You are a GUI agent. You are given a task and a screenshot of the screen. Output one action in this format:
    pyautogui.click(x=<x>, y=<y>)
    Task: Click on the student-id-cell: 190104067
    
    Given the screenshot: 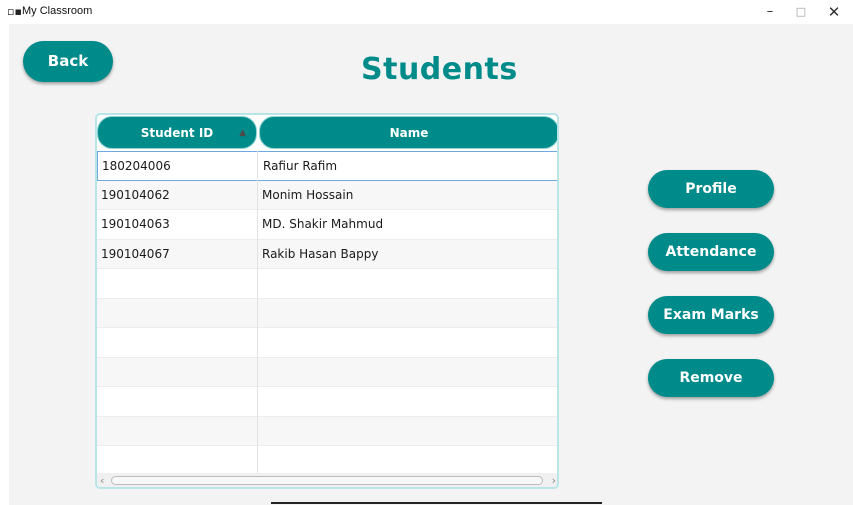 What is the action you would take?
    pyautogui.click(x=135, y=253)
    